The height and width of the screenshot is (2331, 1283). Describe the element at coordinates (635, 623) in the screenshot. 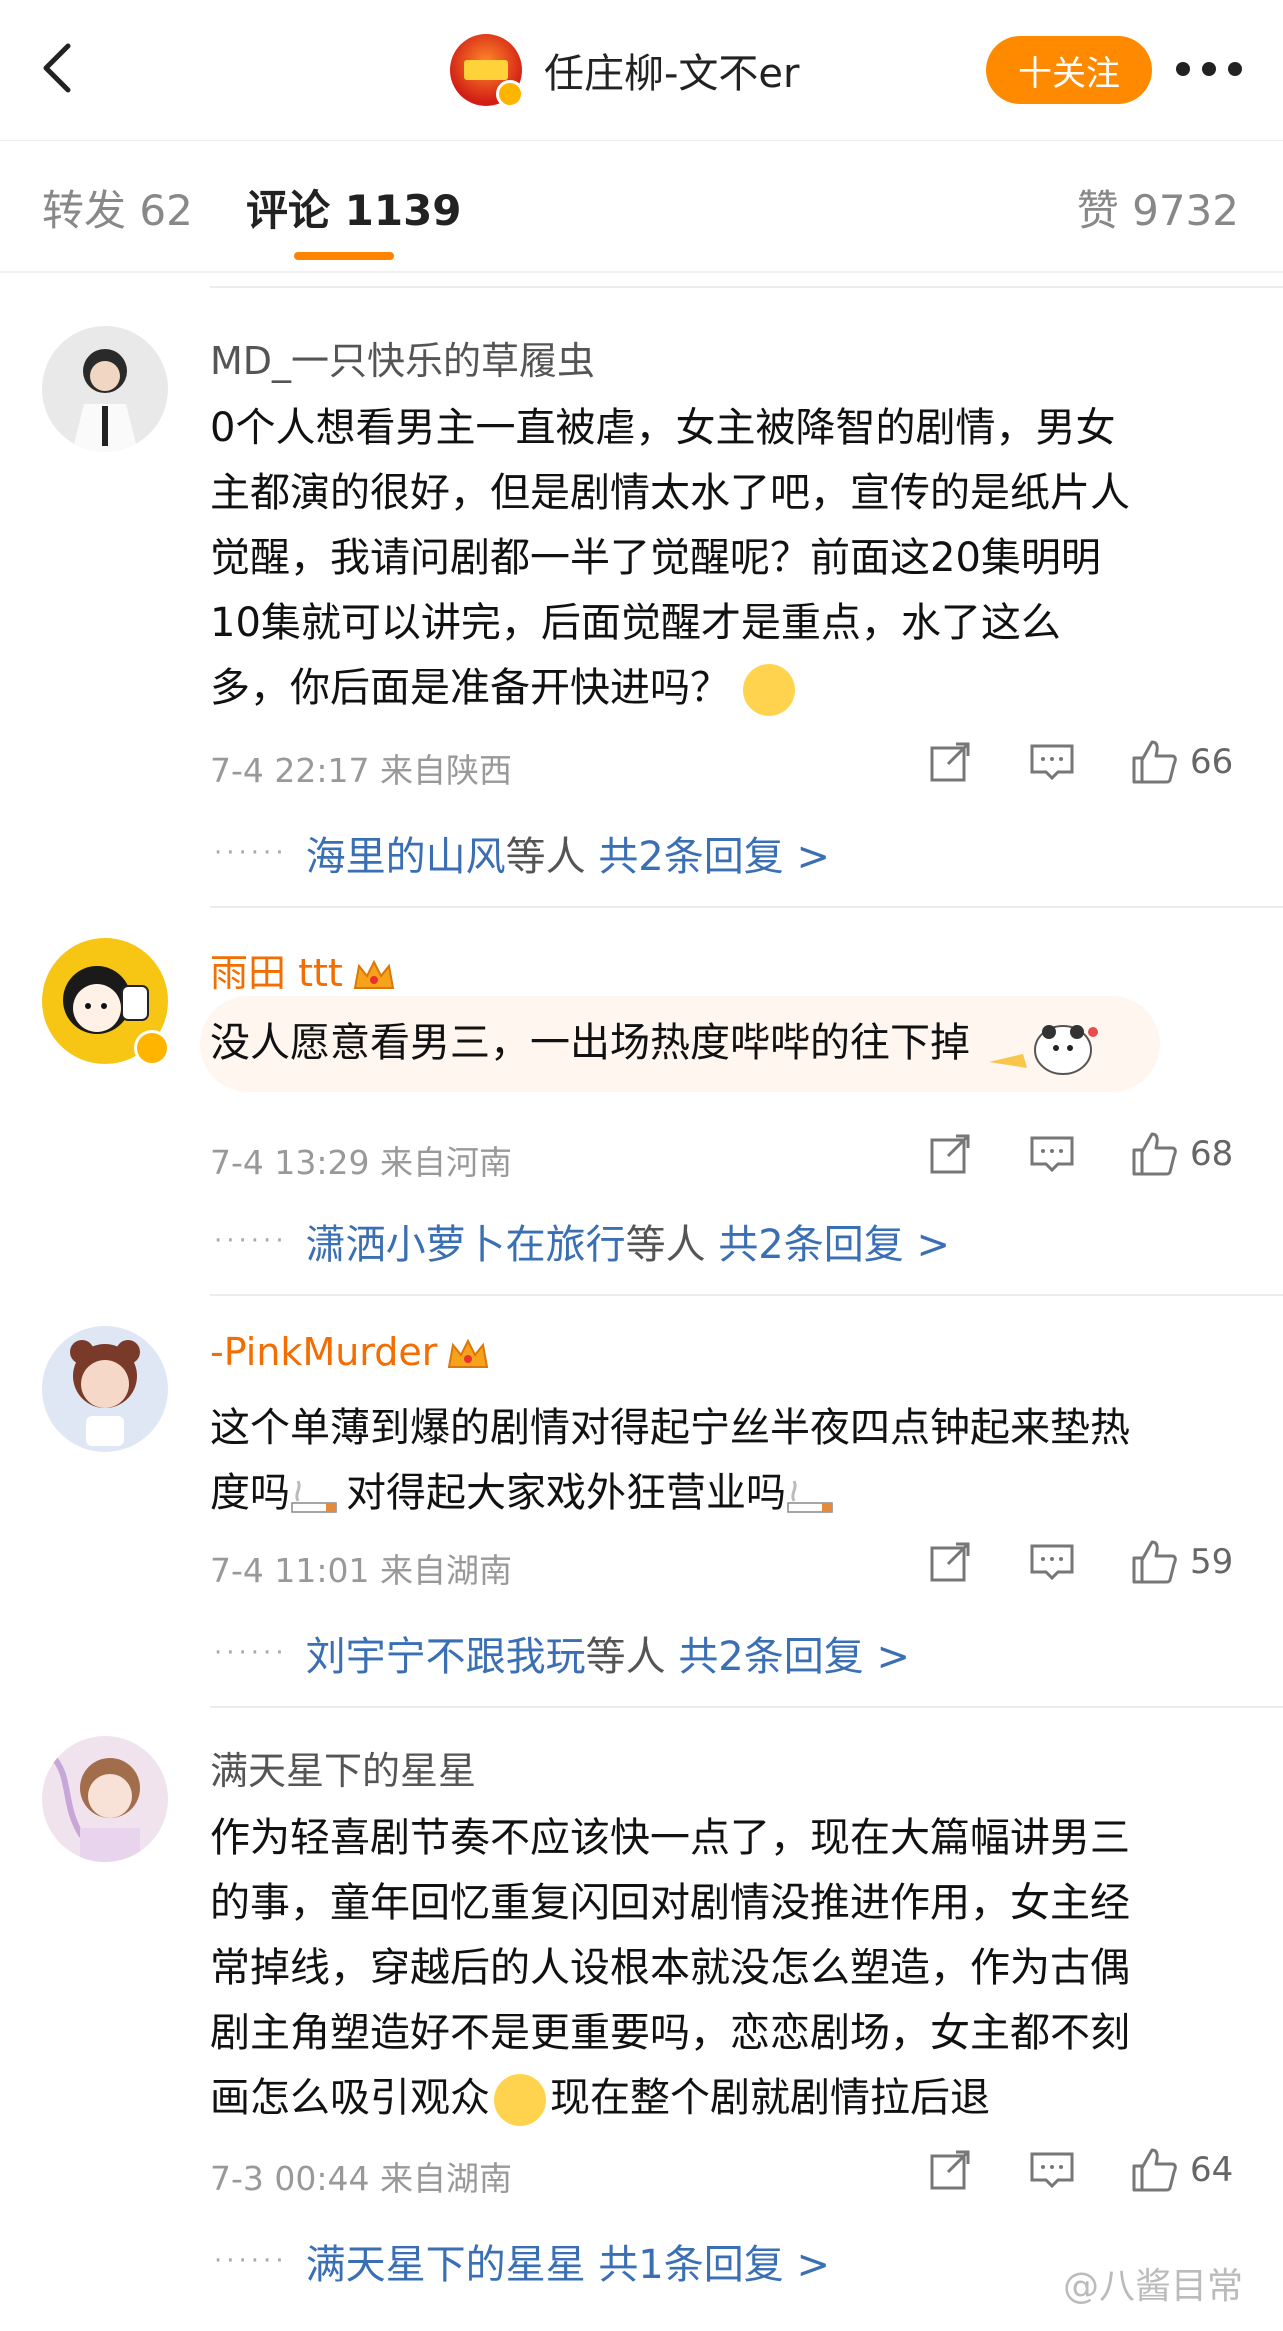

I see `comment-line: 10集就可以讲完，后面觉醒才是重点，水了这么` at that location.